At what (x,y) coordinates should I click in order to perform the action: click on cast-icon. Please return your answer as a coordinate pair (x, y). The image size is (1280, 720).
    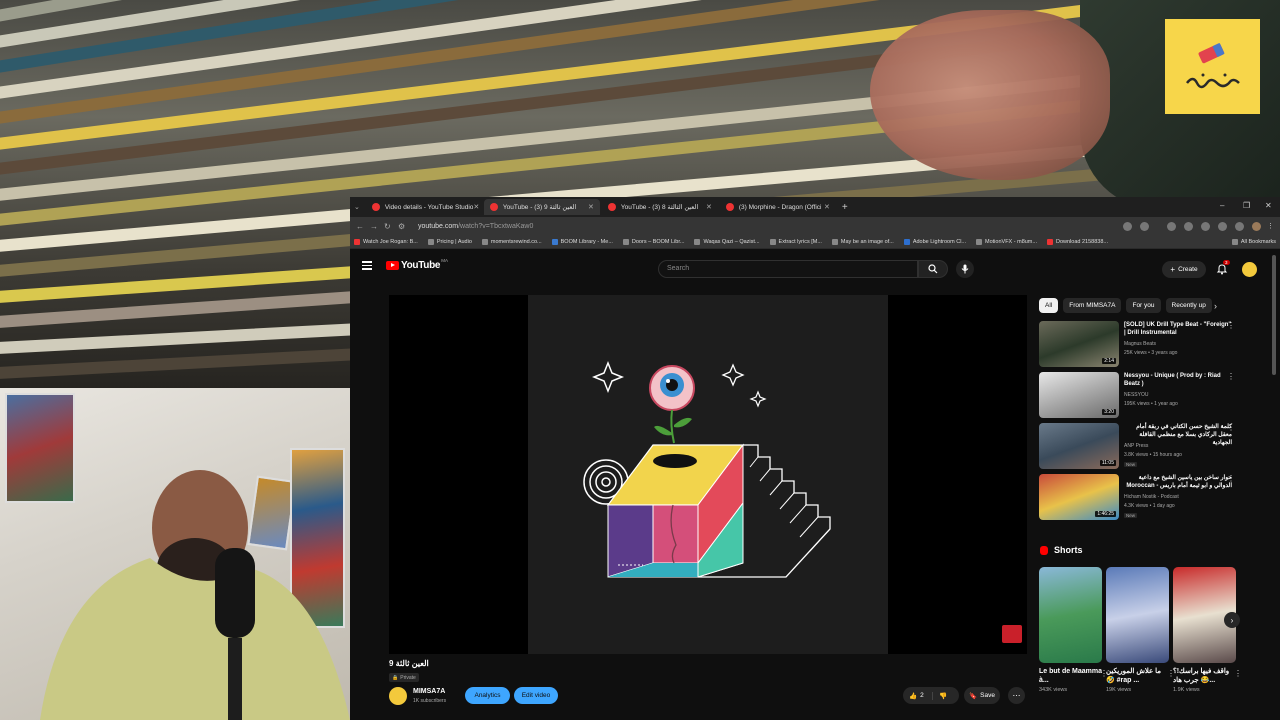
    Looking at the image, I should click on (1127, 226).